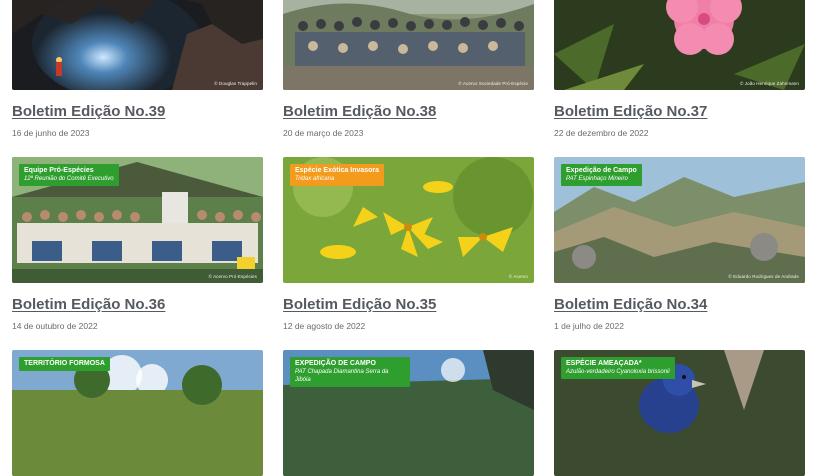  Describe the element at coordinates (630, 111) in the screenshot. I see `post-title: Boletim Edição No.37` at that location.